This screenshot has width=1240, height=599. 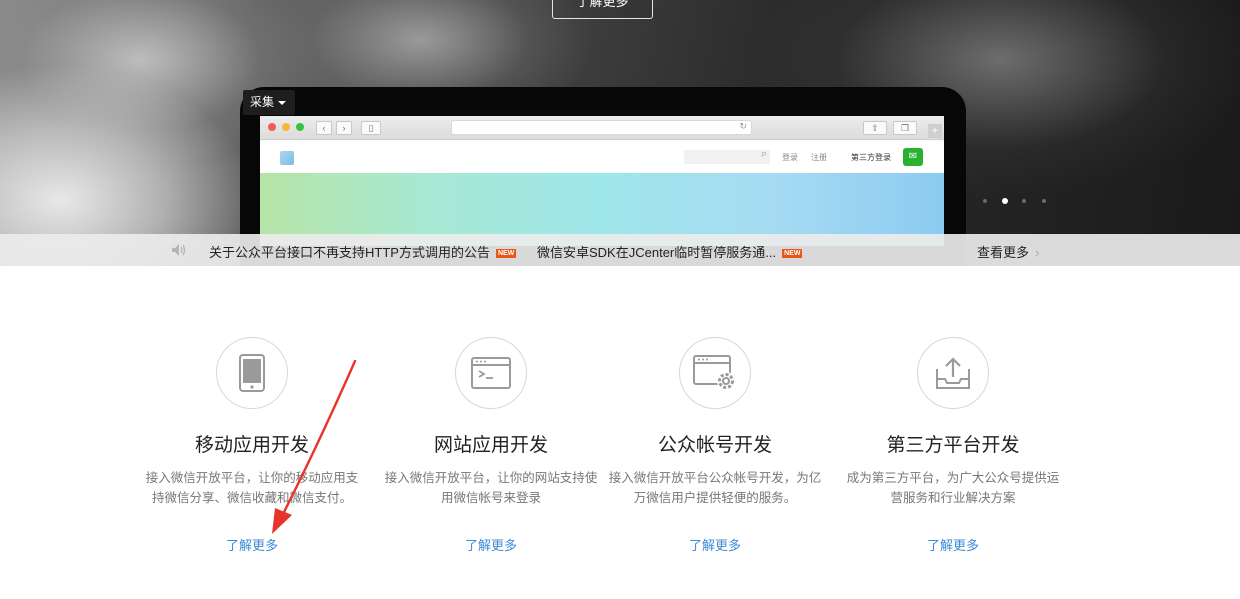 What do you see at coordinates (727, 156) in the screenshot?
I see `mock-search-box: ⌕` at bounding box center [727, 156].